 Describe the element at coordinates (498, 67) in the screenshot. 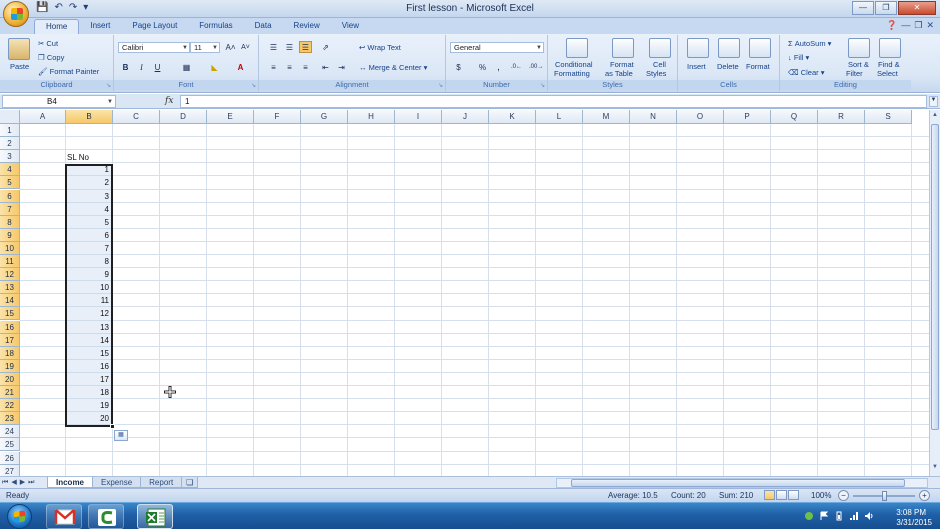

I see `comma-style-icon: ,` at that location.